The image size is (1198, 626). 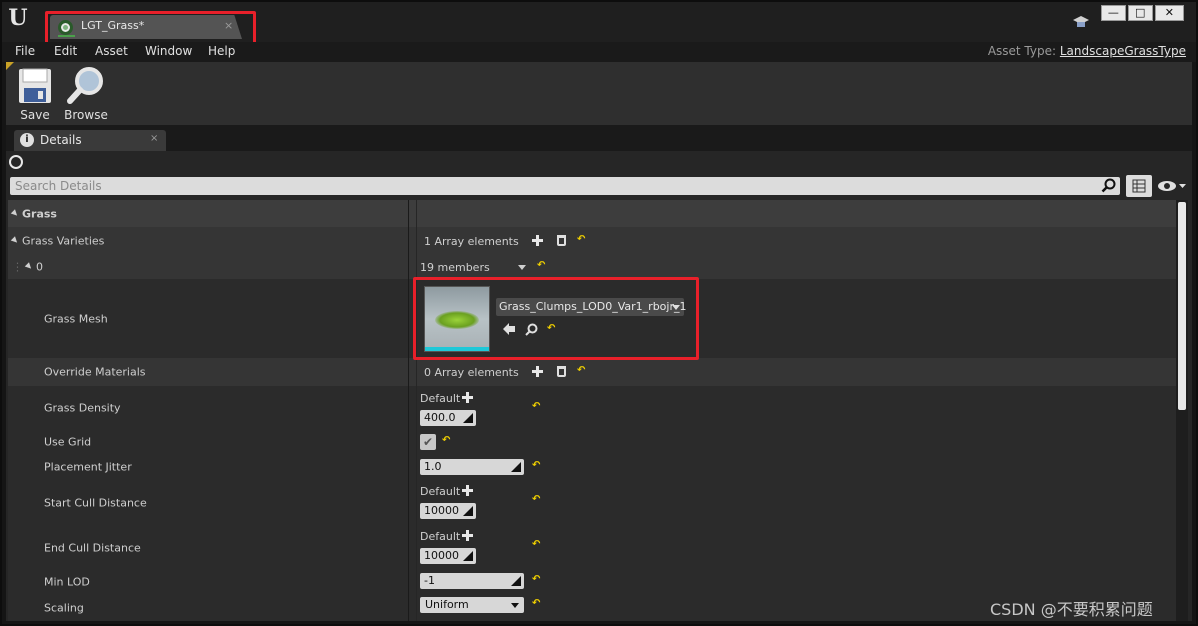 What do you see at coordinates (599, 138) in the screenshot?
I see `details-tab-bar: i Details ×` at bounding box center [599, 138].